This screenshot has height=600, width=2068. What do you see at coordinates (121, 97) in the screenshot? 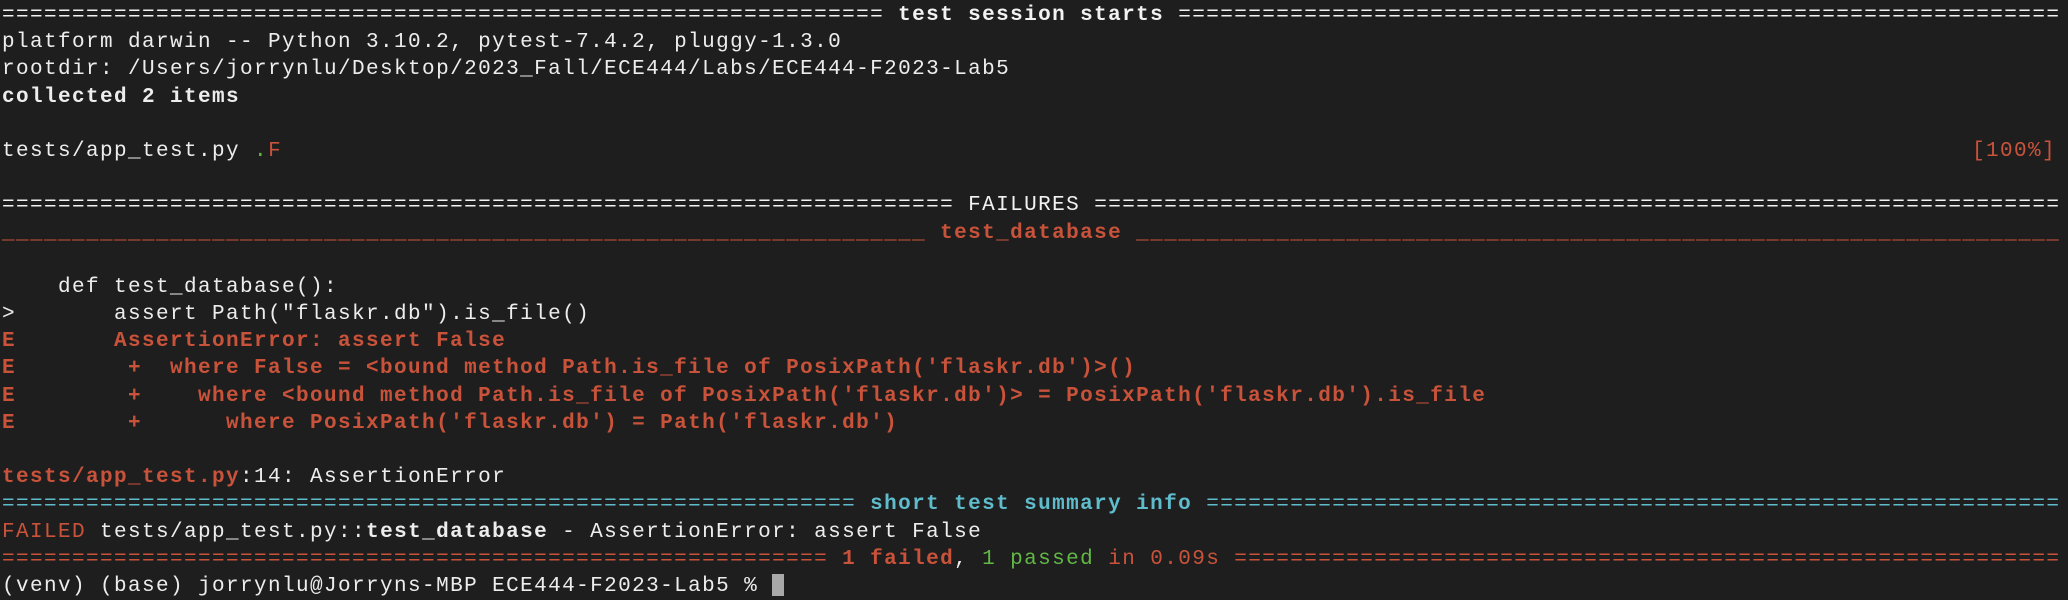
I see `collected-line: collected 2 items` at bounding box center [121, 97].